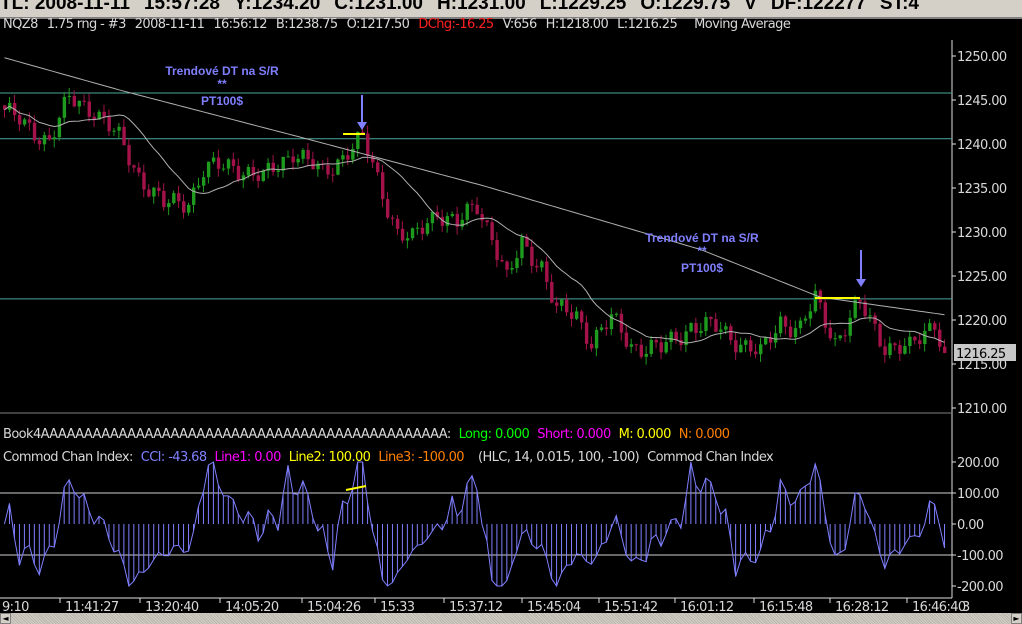 The image size is (1022, 624). Describe the element at coordinates (982, 57) in the screenshot. I see `price-tick-label: 1250.00` at that location.